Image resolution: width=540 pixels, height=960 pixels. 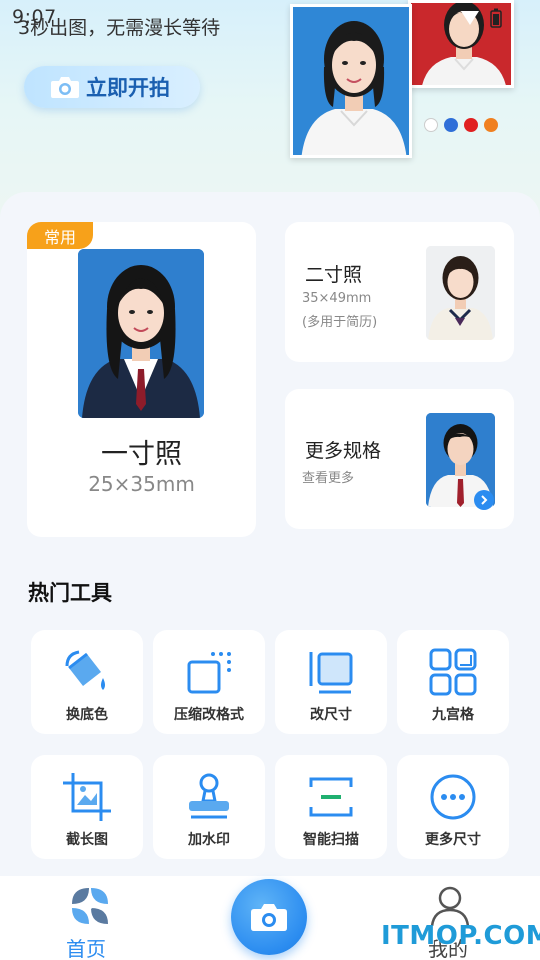 I want to click on status-icons, so click(x=472, y=18).